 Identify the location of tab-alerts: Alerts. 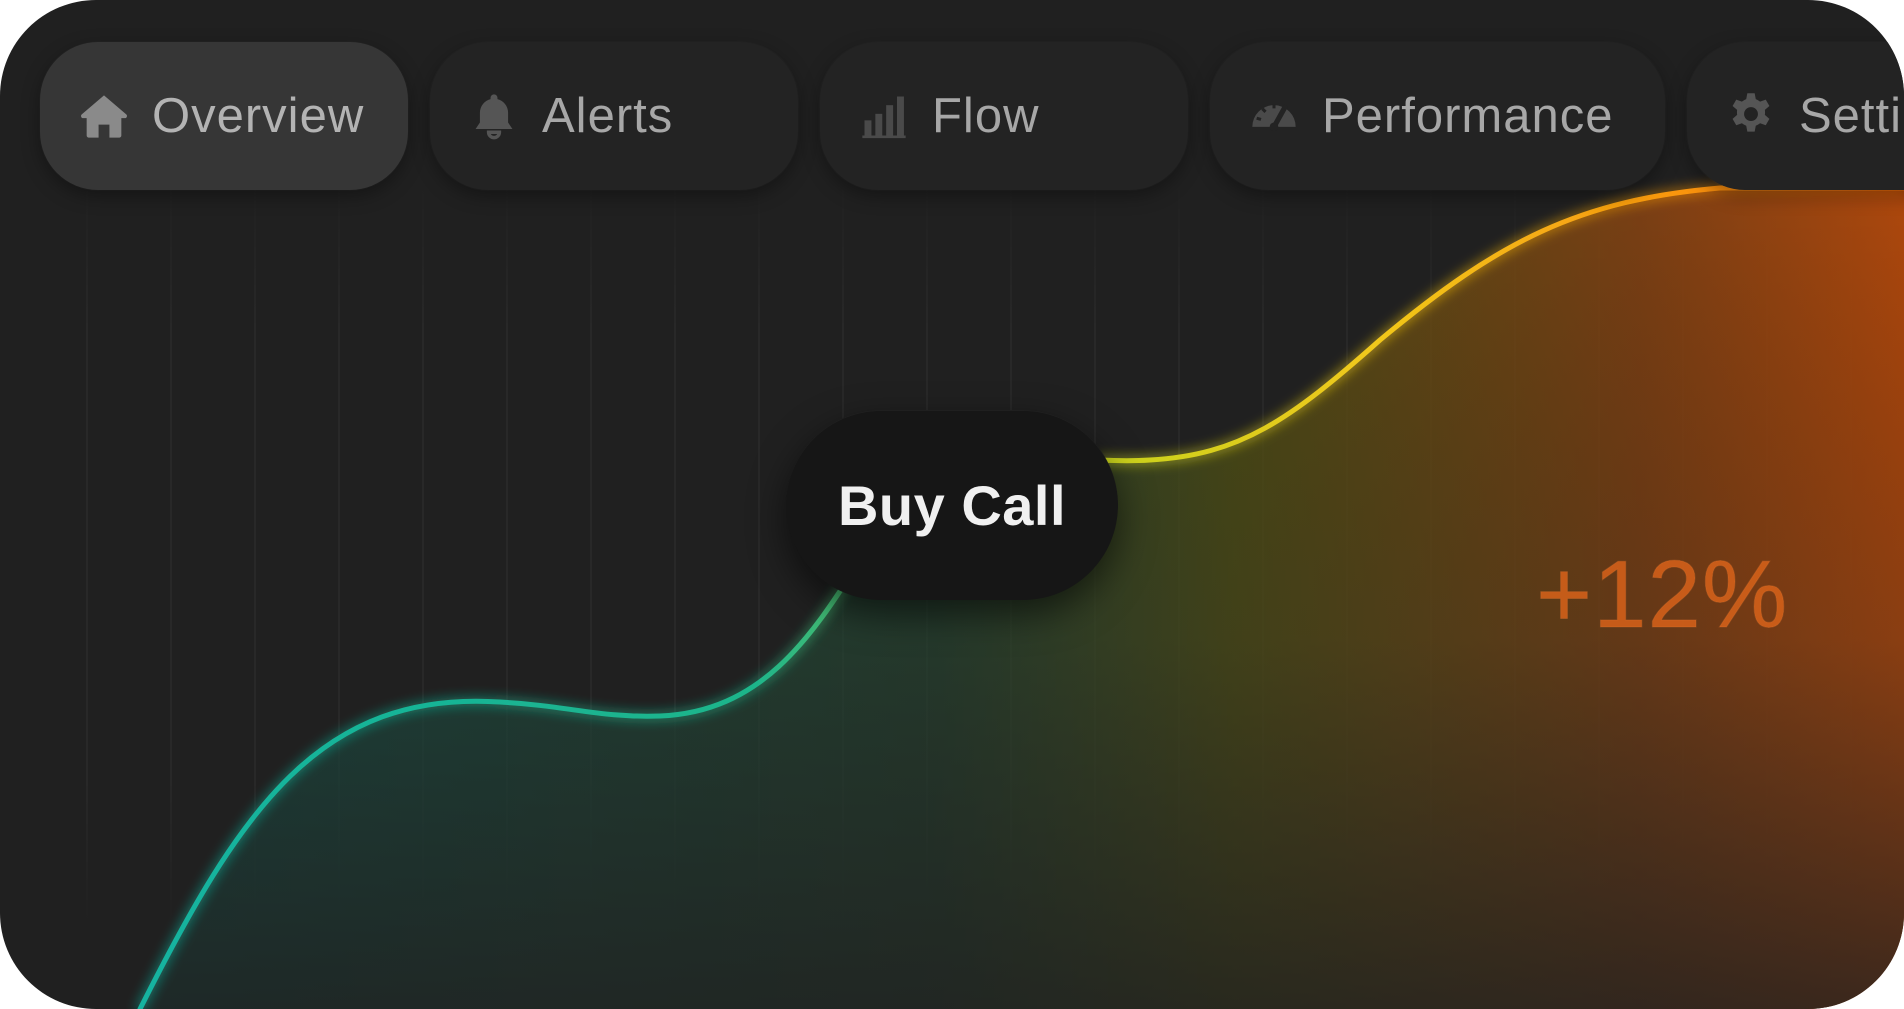
(614, 116).